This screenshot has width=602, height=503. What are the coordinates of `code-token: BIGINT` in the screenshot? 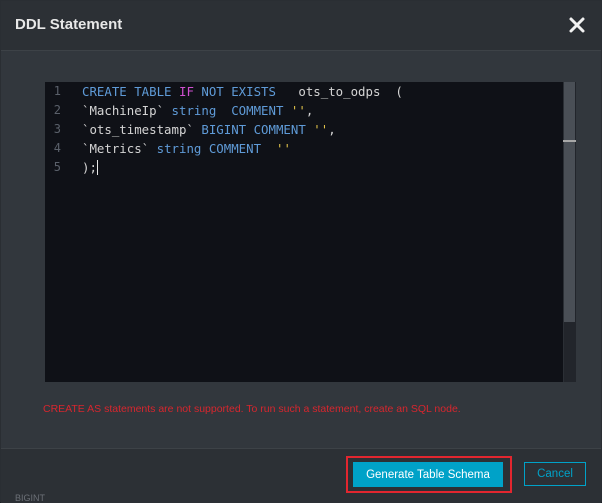 It's located at (224, 129).